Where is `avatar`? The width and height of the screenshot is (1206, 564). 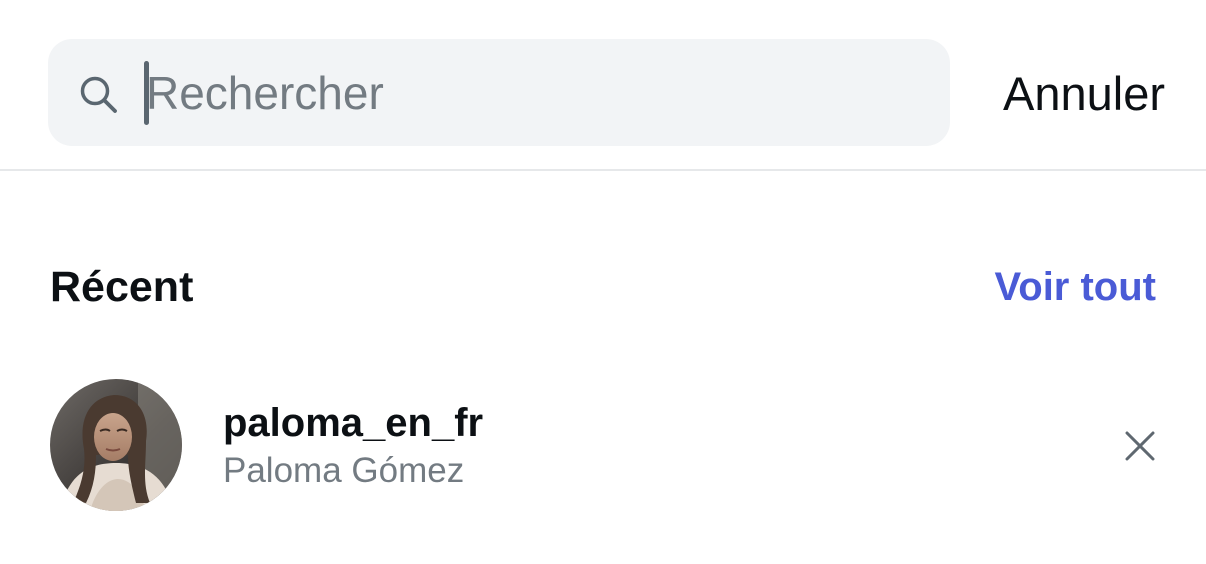 avatar is located at coordinates (116, 445).